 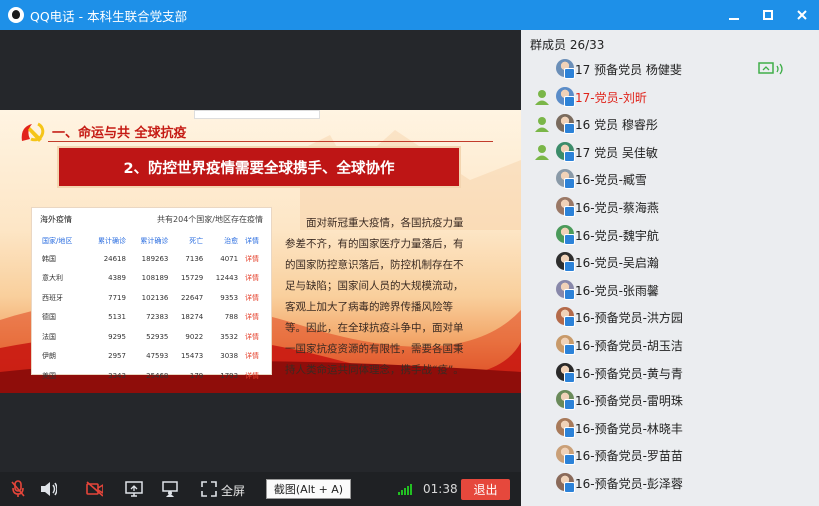 What do you see at coordinates (617, 235) in the screenshot?
I see `member-name: 16-党员-魏宇航` at bounding box center [617, 235].